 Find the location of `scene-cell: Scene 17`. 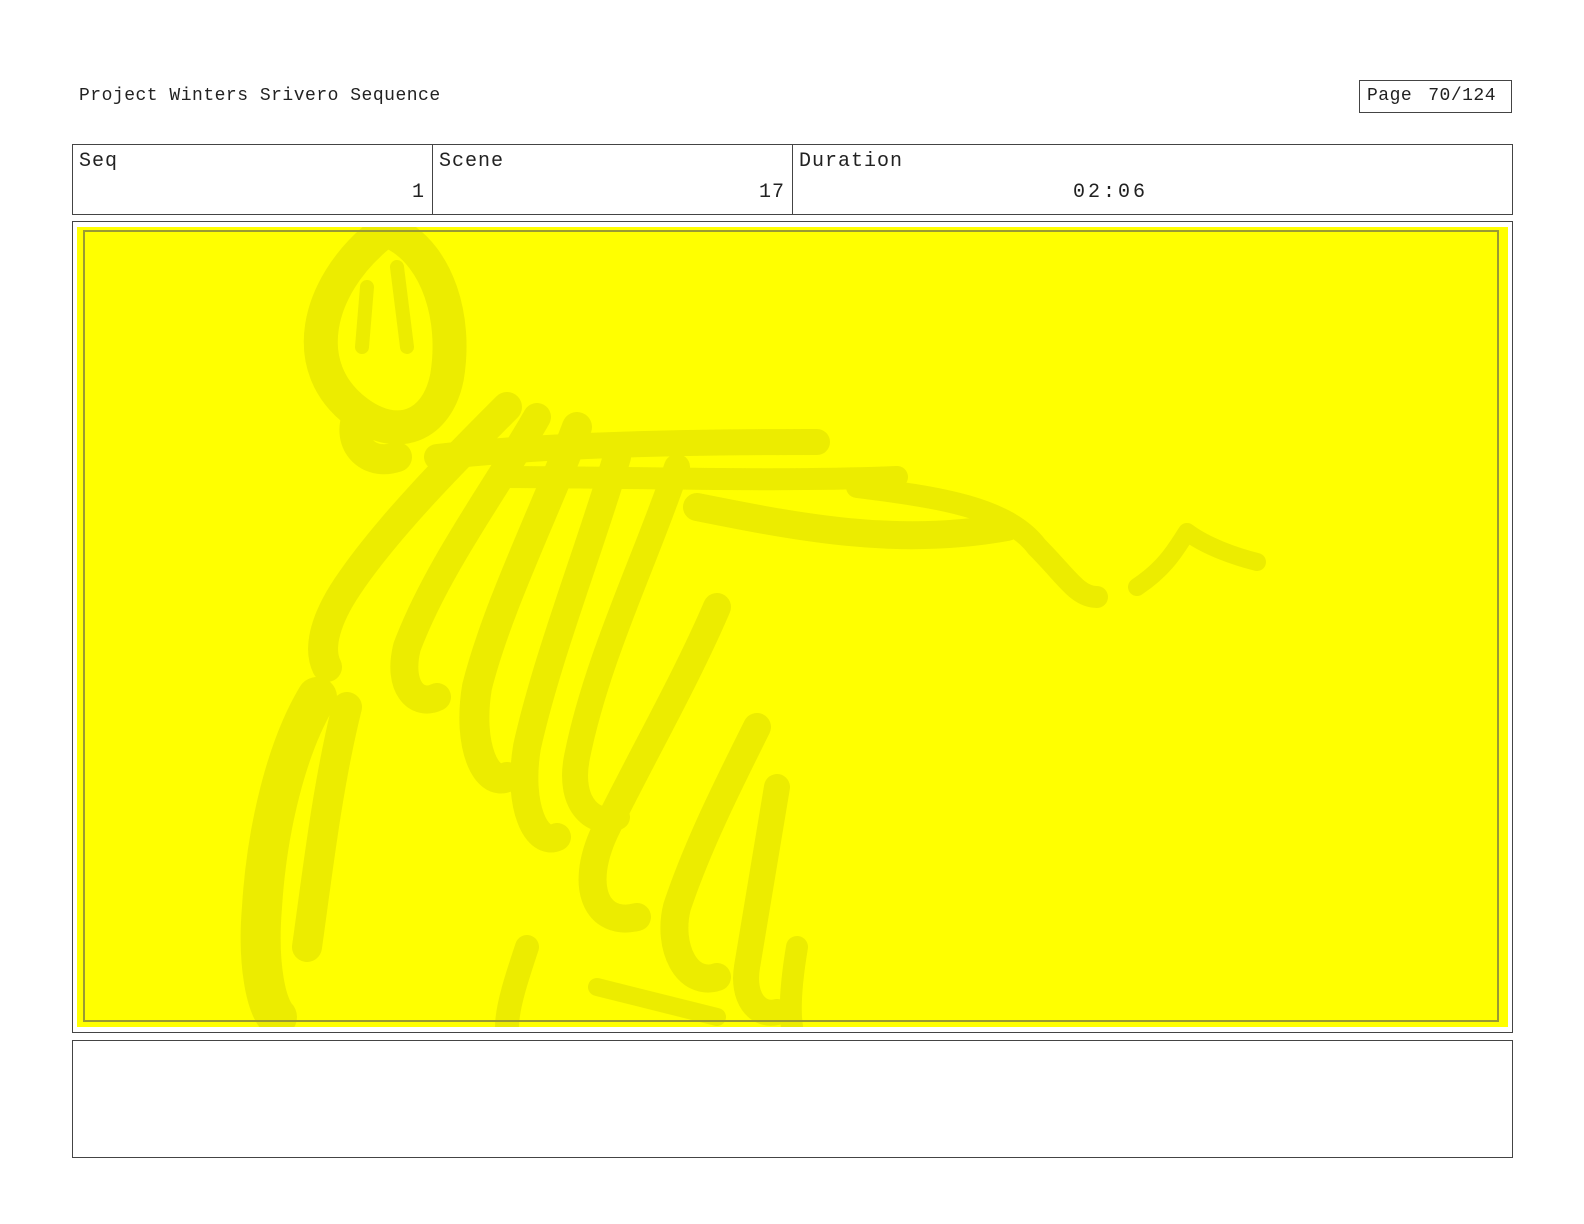

scene-cell: Scene 17 is located at coordinates (613, 179).